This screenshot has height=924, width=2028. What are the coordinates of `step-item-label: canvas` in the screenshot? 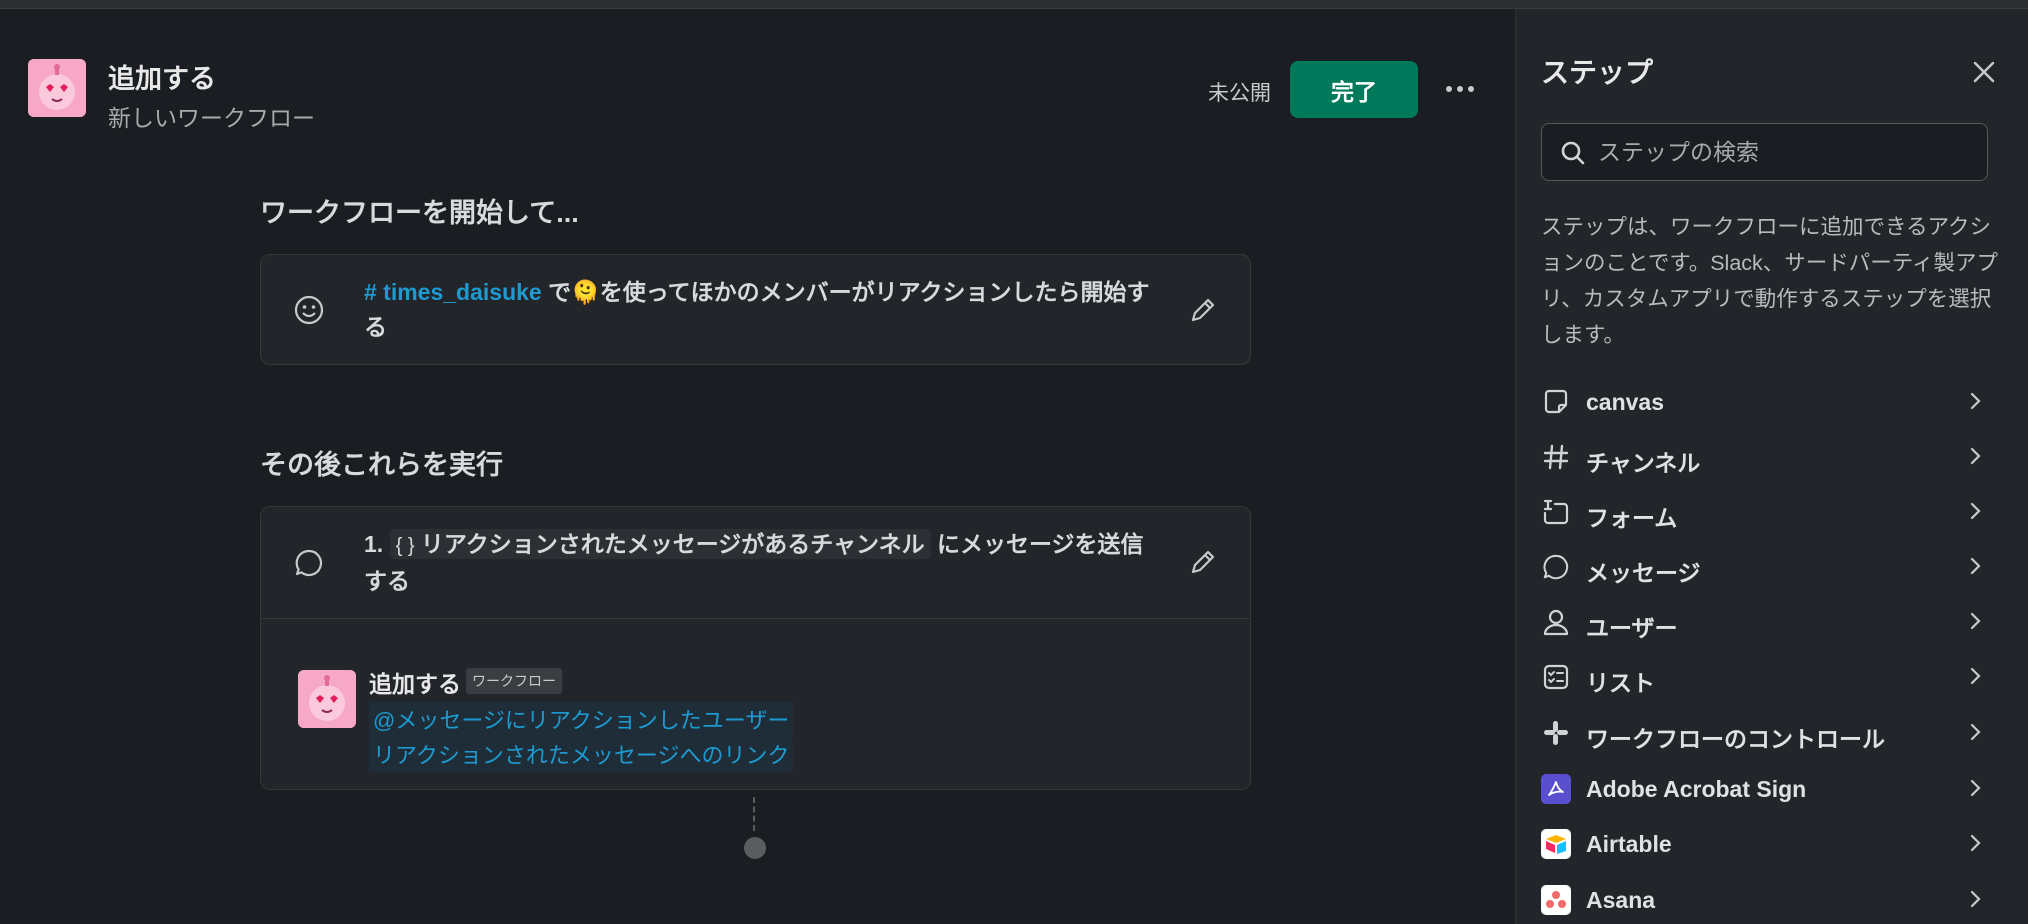 It's located at (1625, 402).